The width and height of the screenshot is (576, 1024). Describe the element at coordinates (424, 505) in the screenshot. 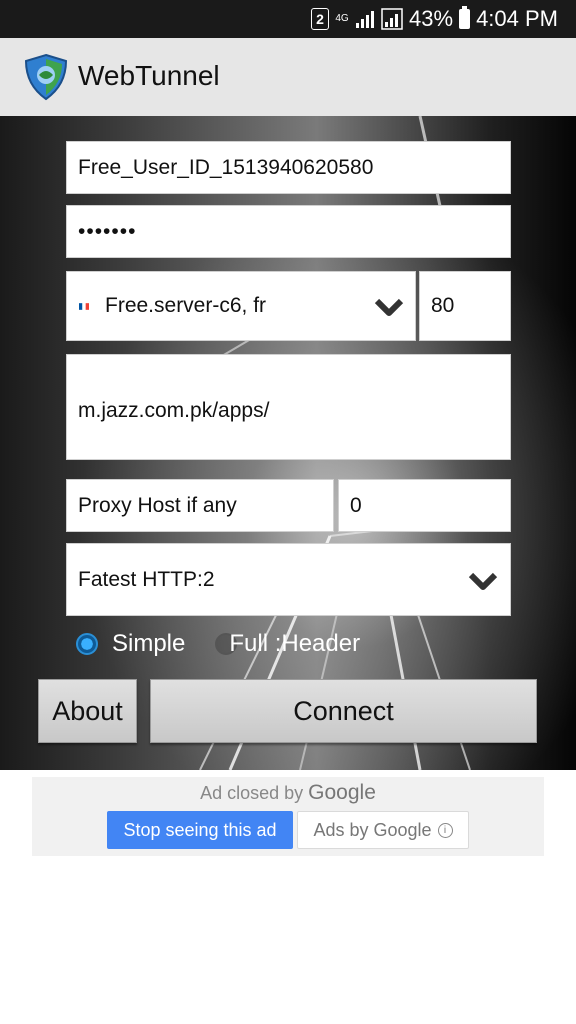

I see `proxy-port-field: 0` at that location.